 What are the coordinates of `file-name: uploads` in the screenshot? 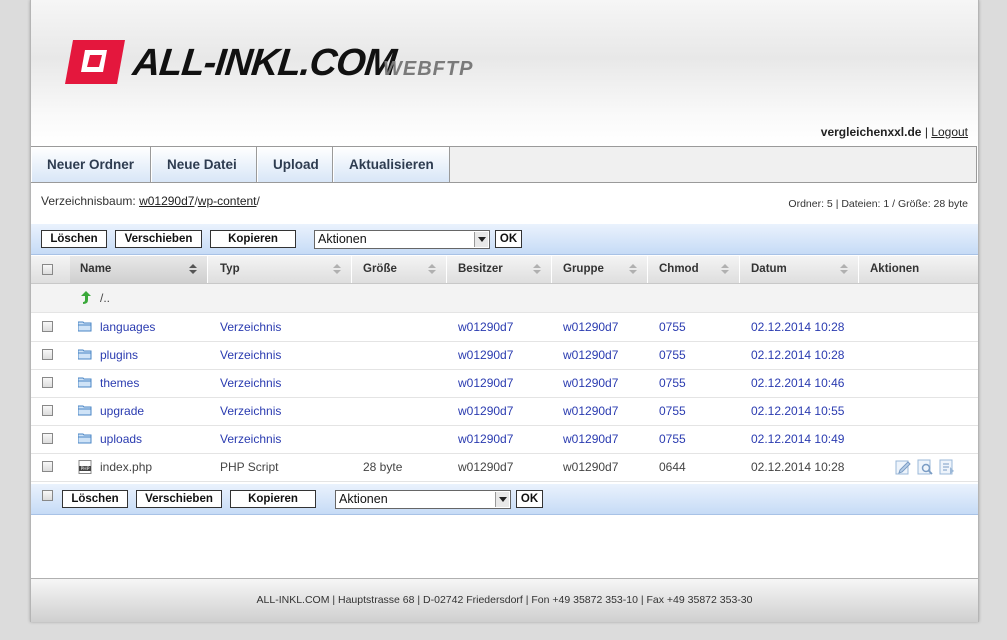 It's located at (121, 439).